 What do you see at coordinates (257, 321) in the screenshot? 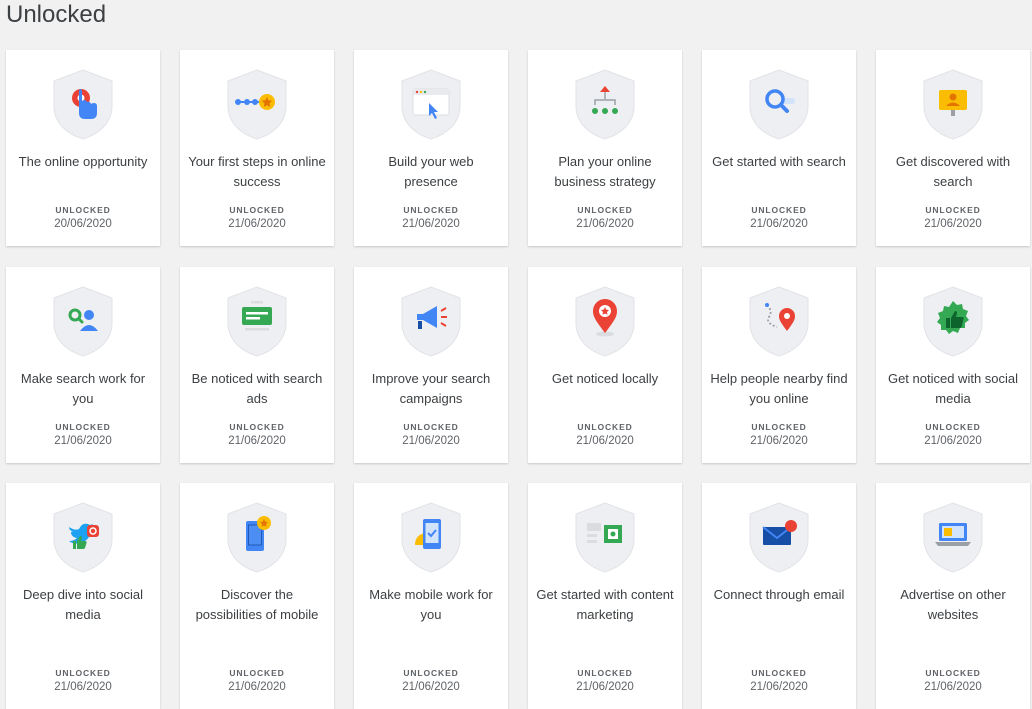
I see `ad-card-icon` at bounding box center [257, 321].